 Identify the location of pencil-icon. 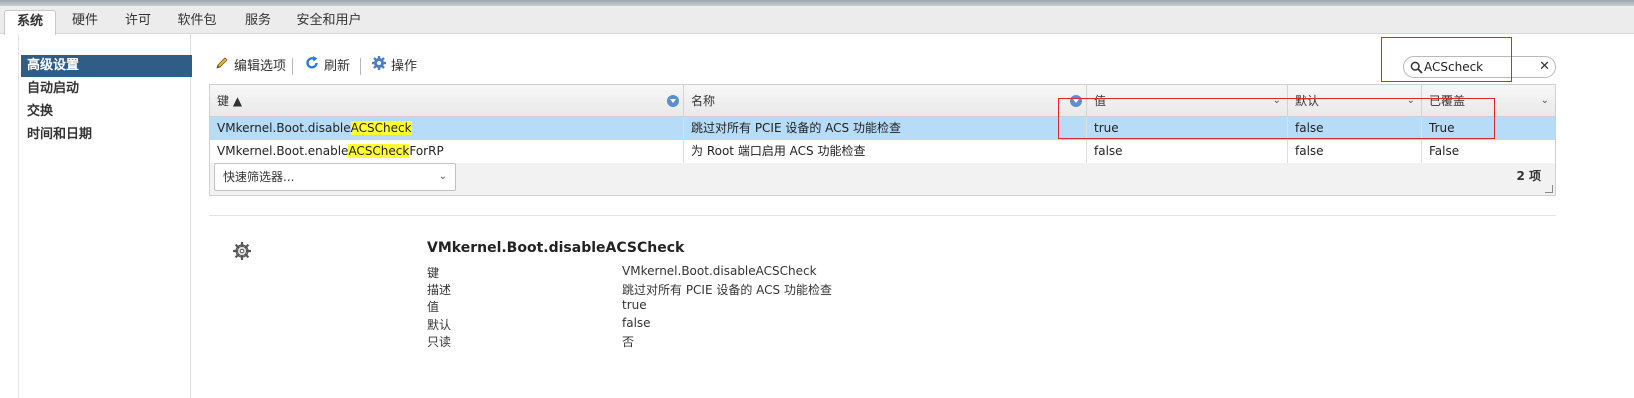
(222, 67).